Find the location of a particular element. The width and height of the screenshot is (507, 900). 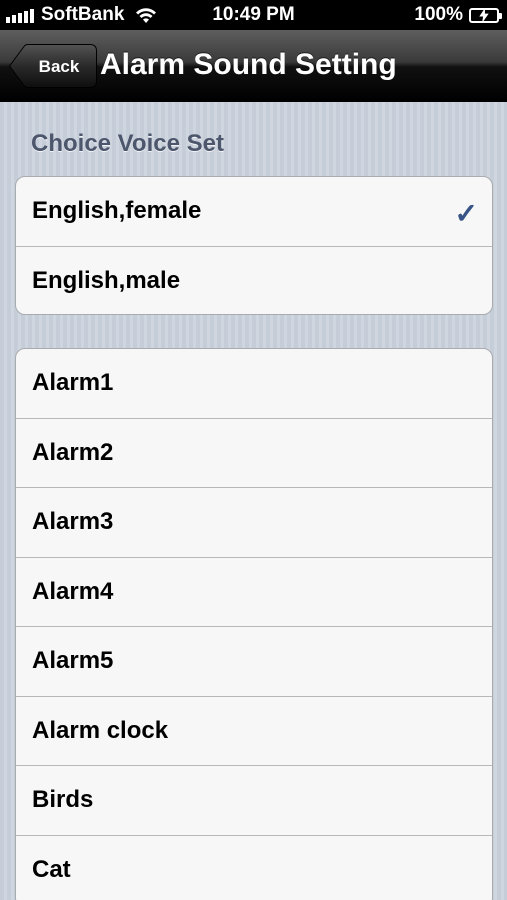

sound-option-label: Alarm4 is located at coordinates (73, 591).